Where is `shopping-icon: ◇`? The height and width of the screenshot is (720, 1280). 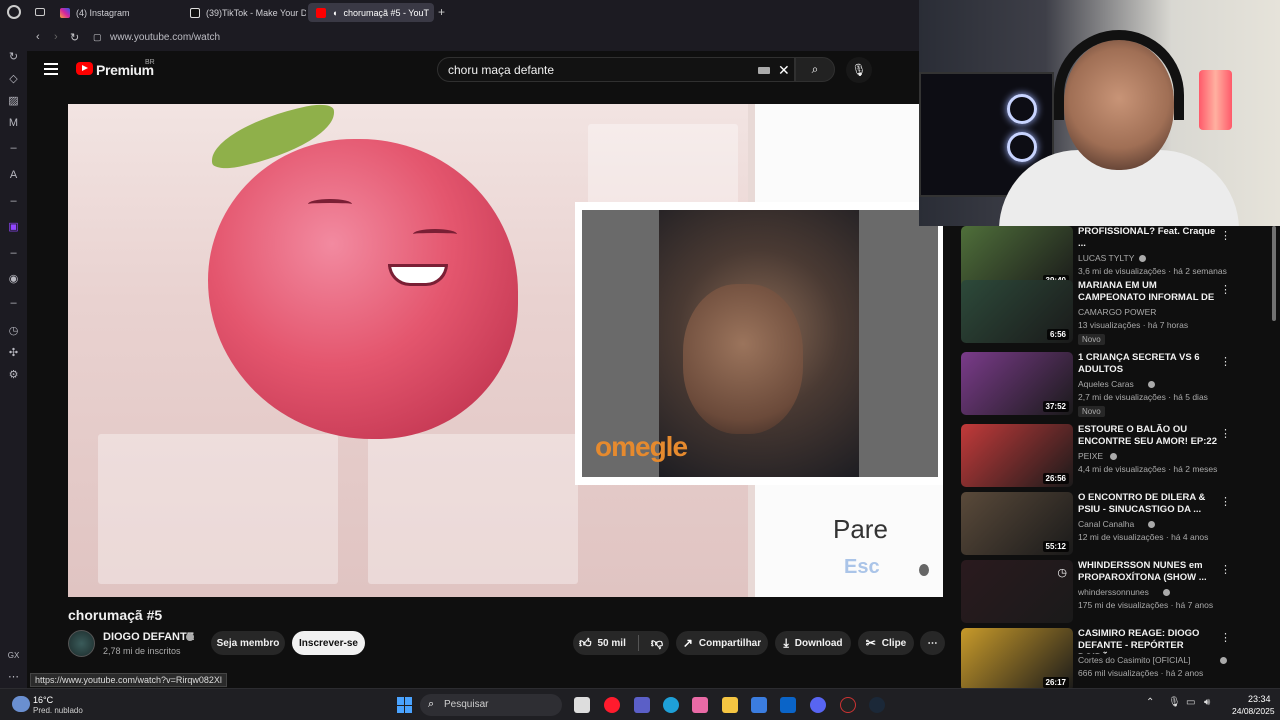
shopping-icon: ◇ is located at coordinates (13, 79).